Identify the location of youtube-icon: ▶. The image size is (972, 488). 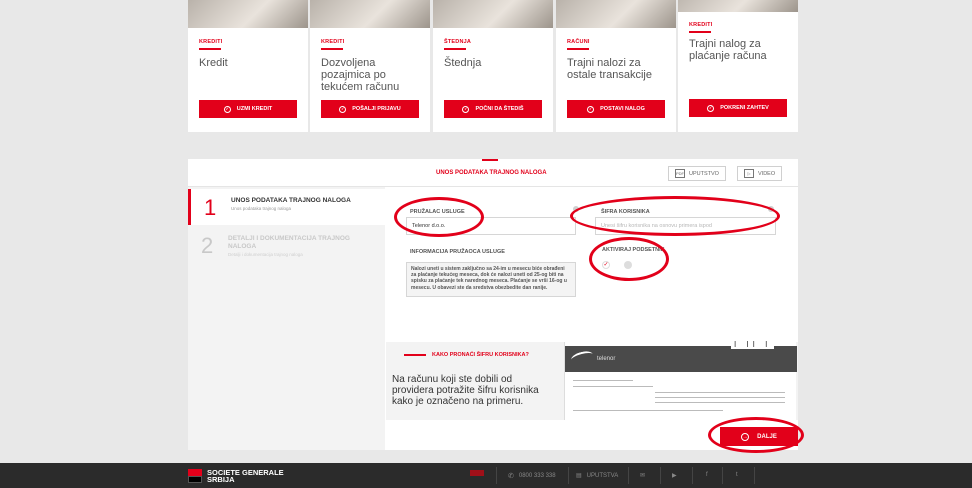
(674, 476).